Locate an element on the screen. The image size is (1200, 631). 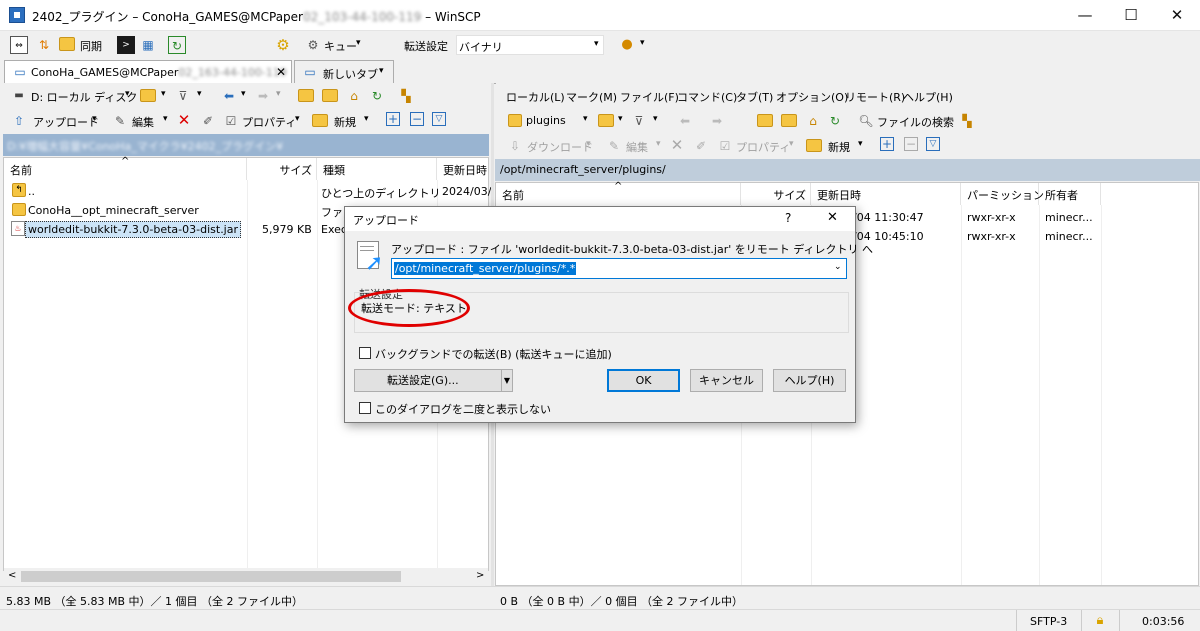
dont-show-again-label: このダイアログを二度と表示しない is located at coordinates (463, 409).